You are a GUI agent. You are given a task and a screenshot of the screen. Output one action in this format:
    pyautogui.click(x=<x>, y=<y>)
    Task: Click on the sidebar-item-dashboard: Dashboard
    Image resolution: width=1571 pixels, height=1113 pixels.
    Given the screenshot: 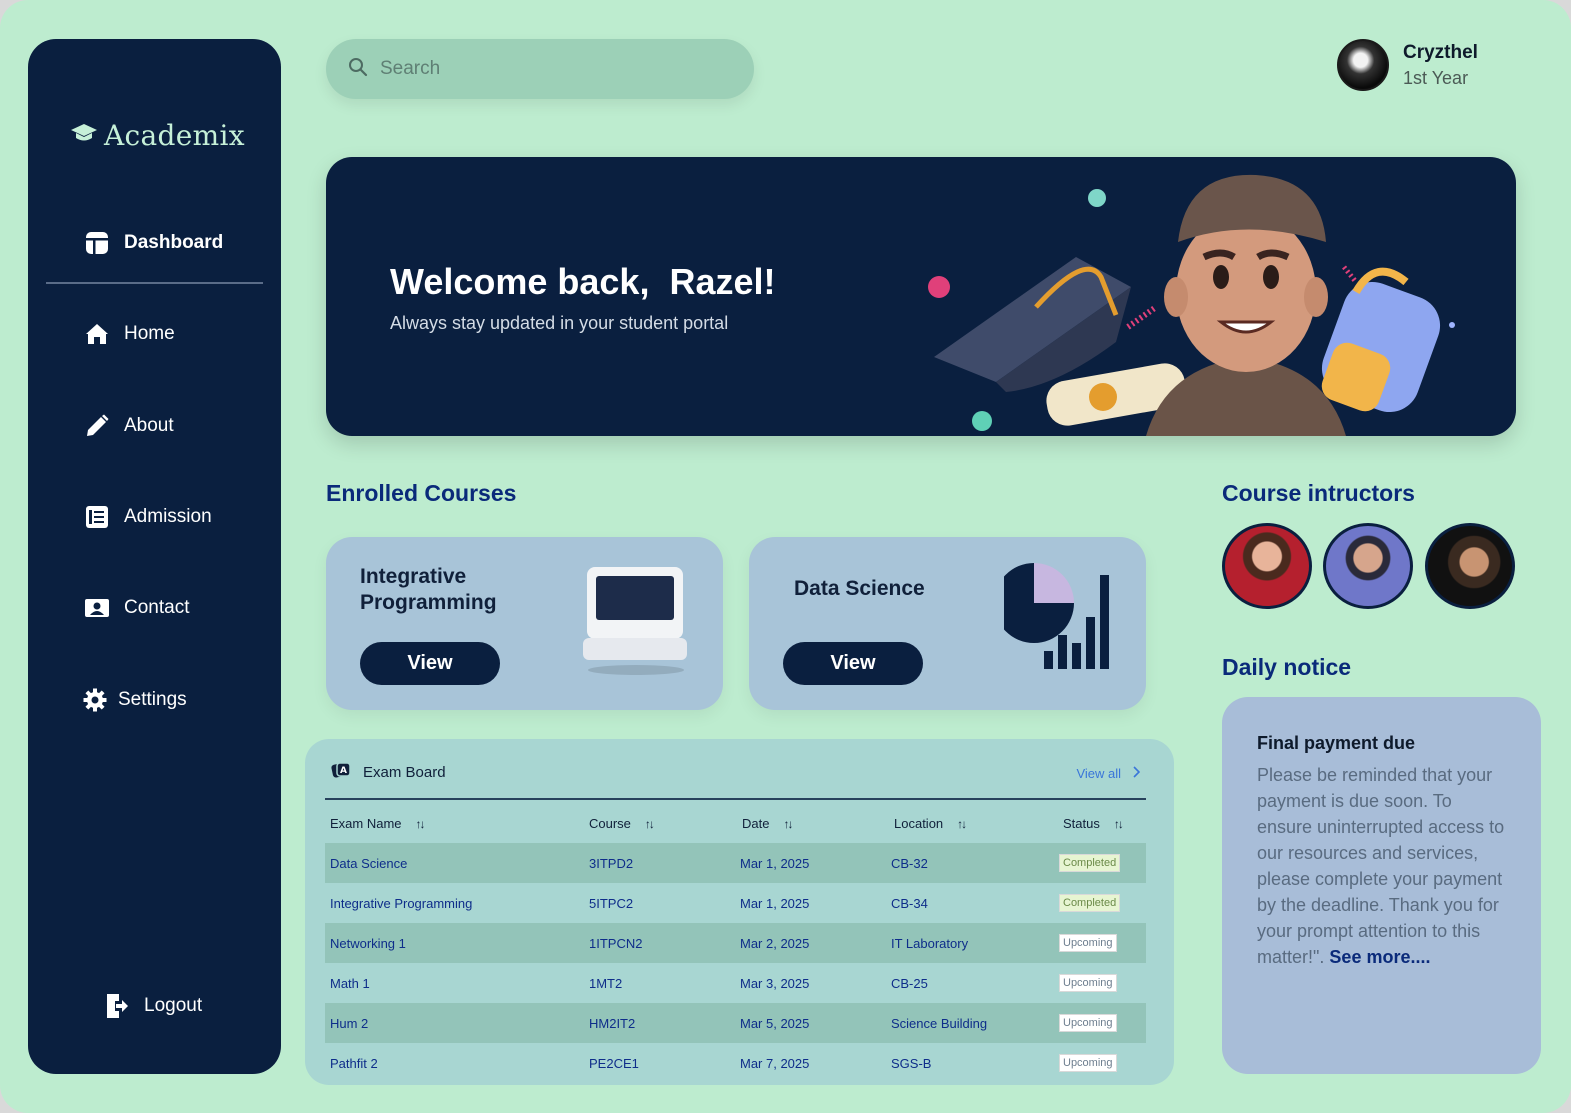 What is the action you would take?
    pyautogui.click(x=153, y=243)
    